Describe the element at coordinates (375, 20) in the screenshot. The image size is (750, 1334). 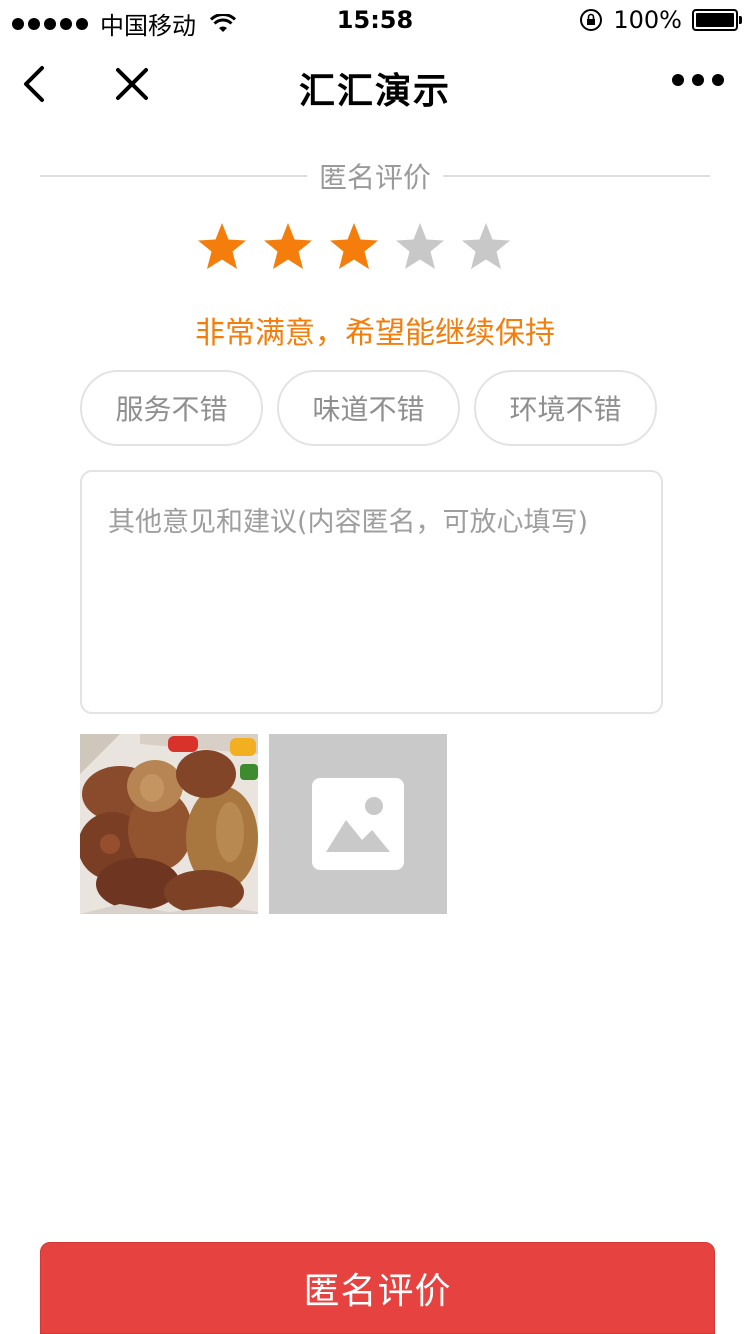
I see `status-bar: 中国移动 15:58 100%` at that location.